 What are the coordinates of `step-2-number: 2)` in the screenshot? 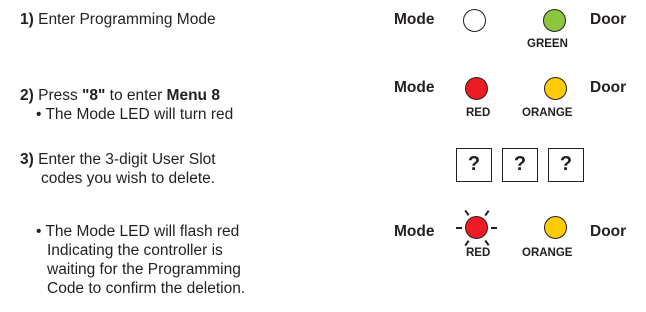 It's located at (27, 95).